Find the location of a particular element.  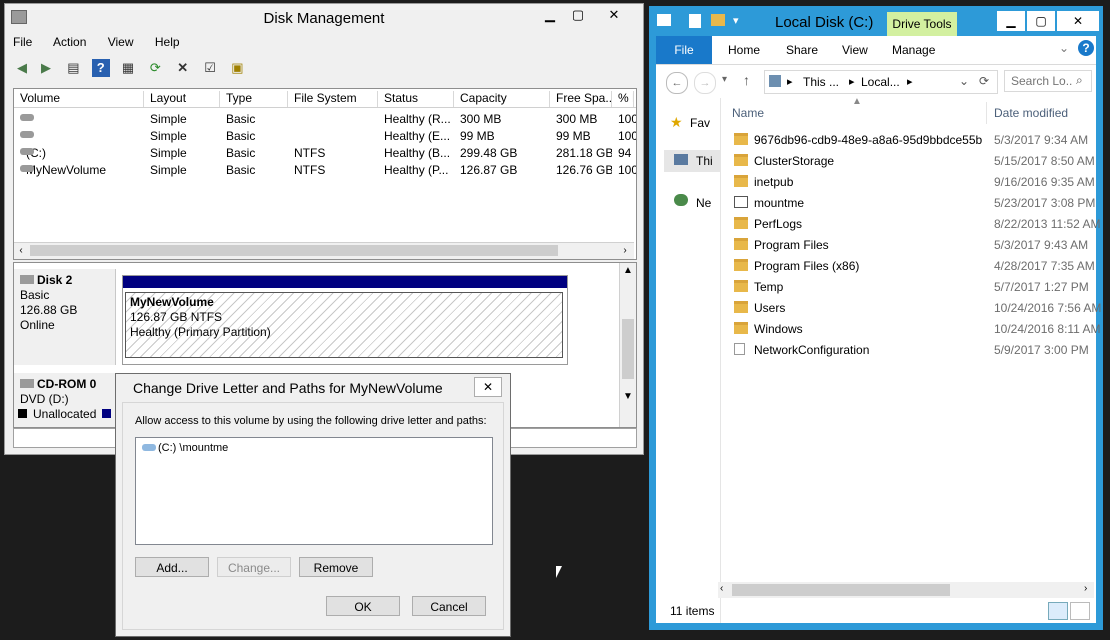

list-item: Users 10/24/2016 7:56 AM is located at coordinates (917, 308).